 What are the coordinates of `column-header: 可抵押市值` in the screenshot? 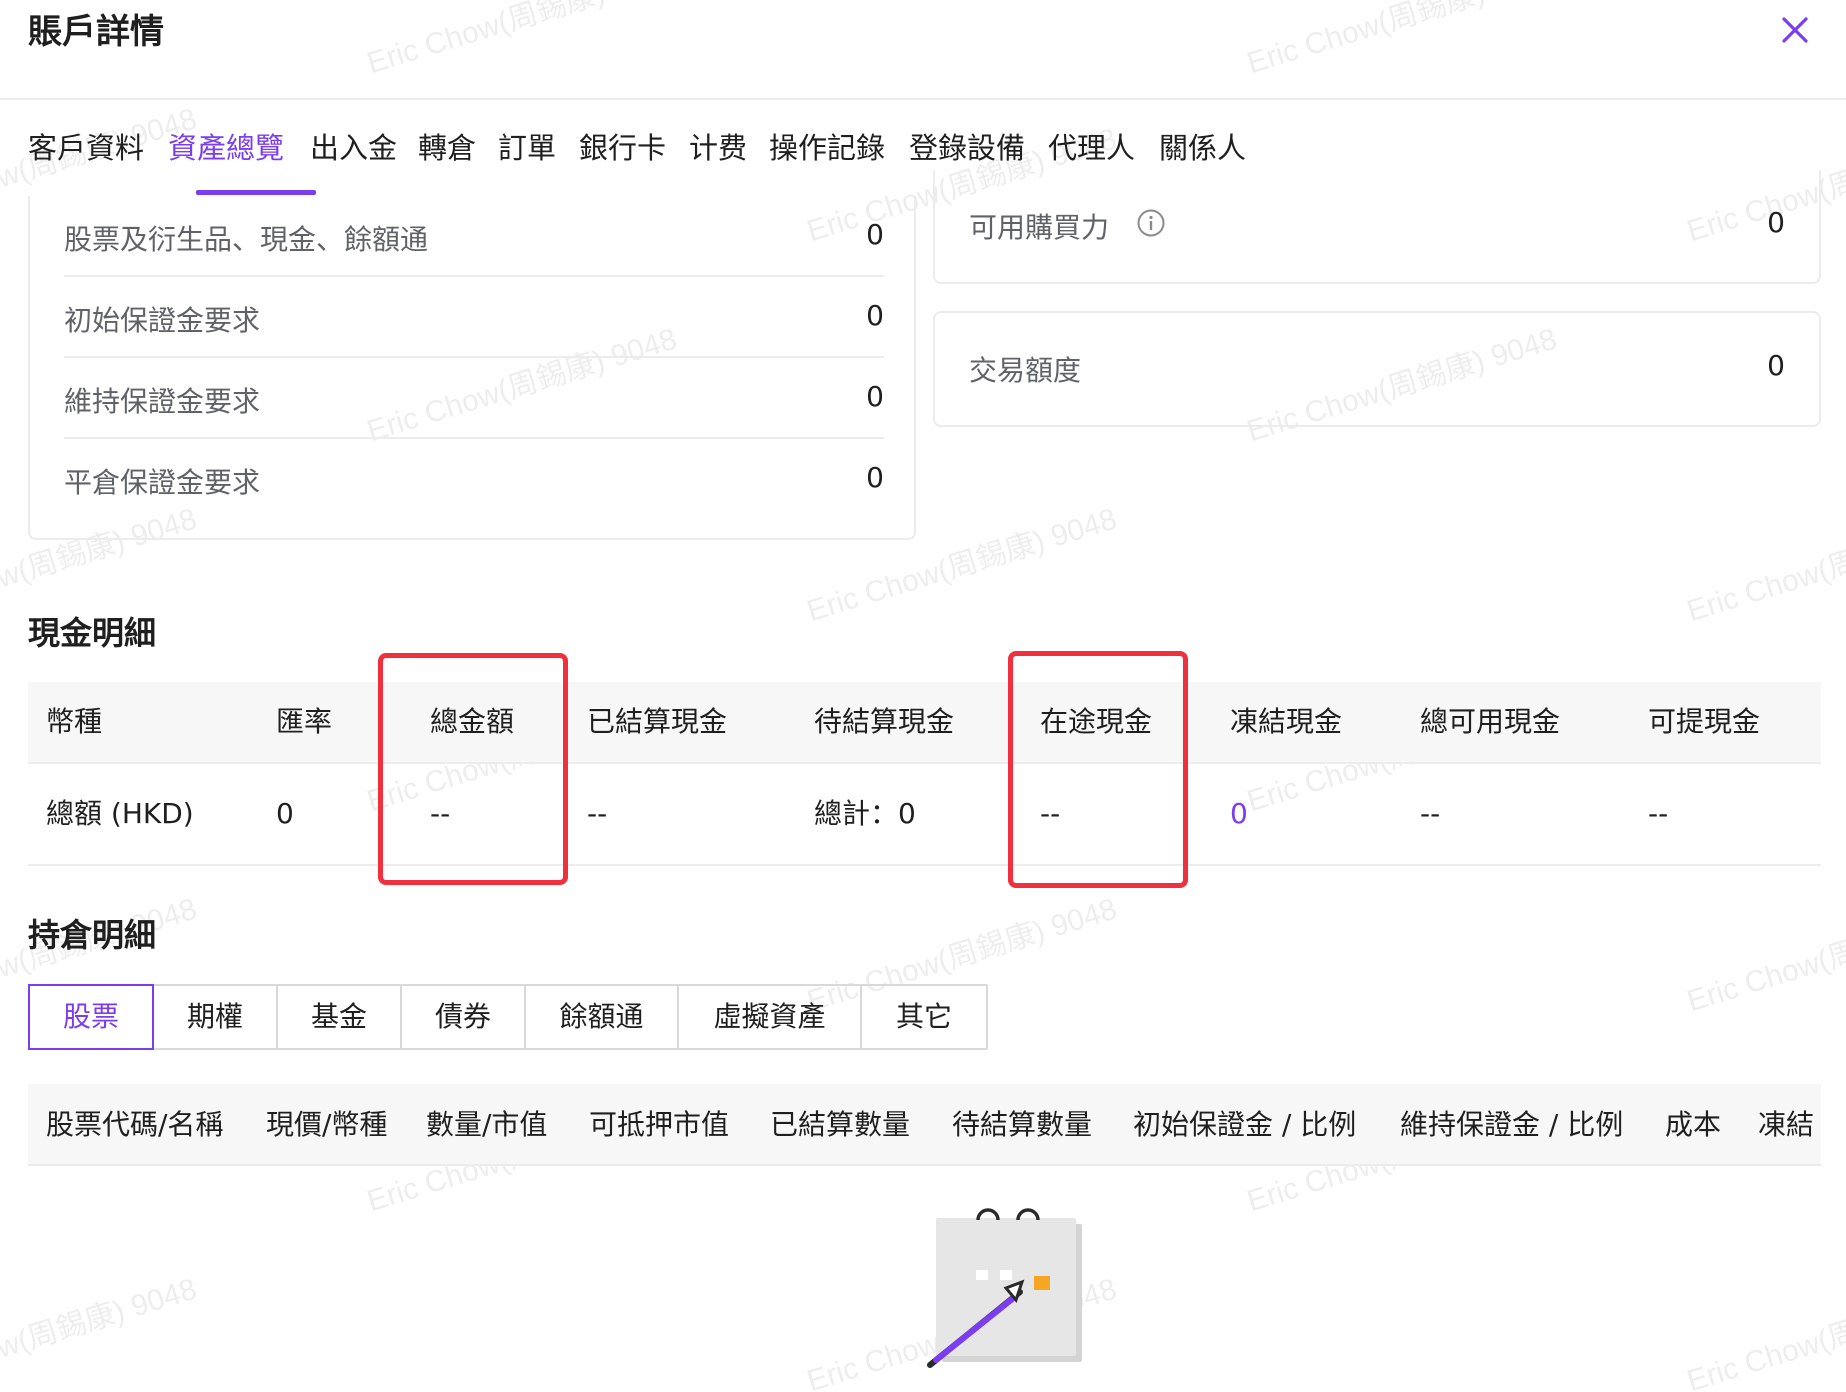 It's located at (659, 1124).